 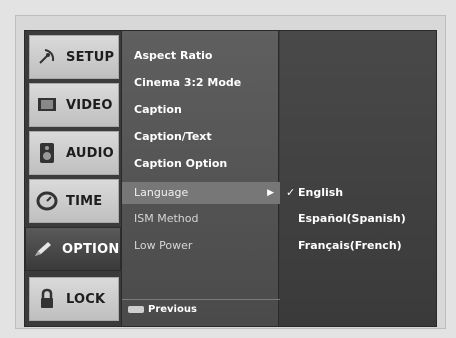 What do you see at coordinates (47, 153) in the screenshot?
I see `speaker-icon` at bounding box center [47, 153].